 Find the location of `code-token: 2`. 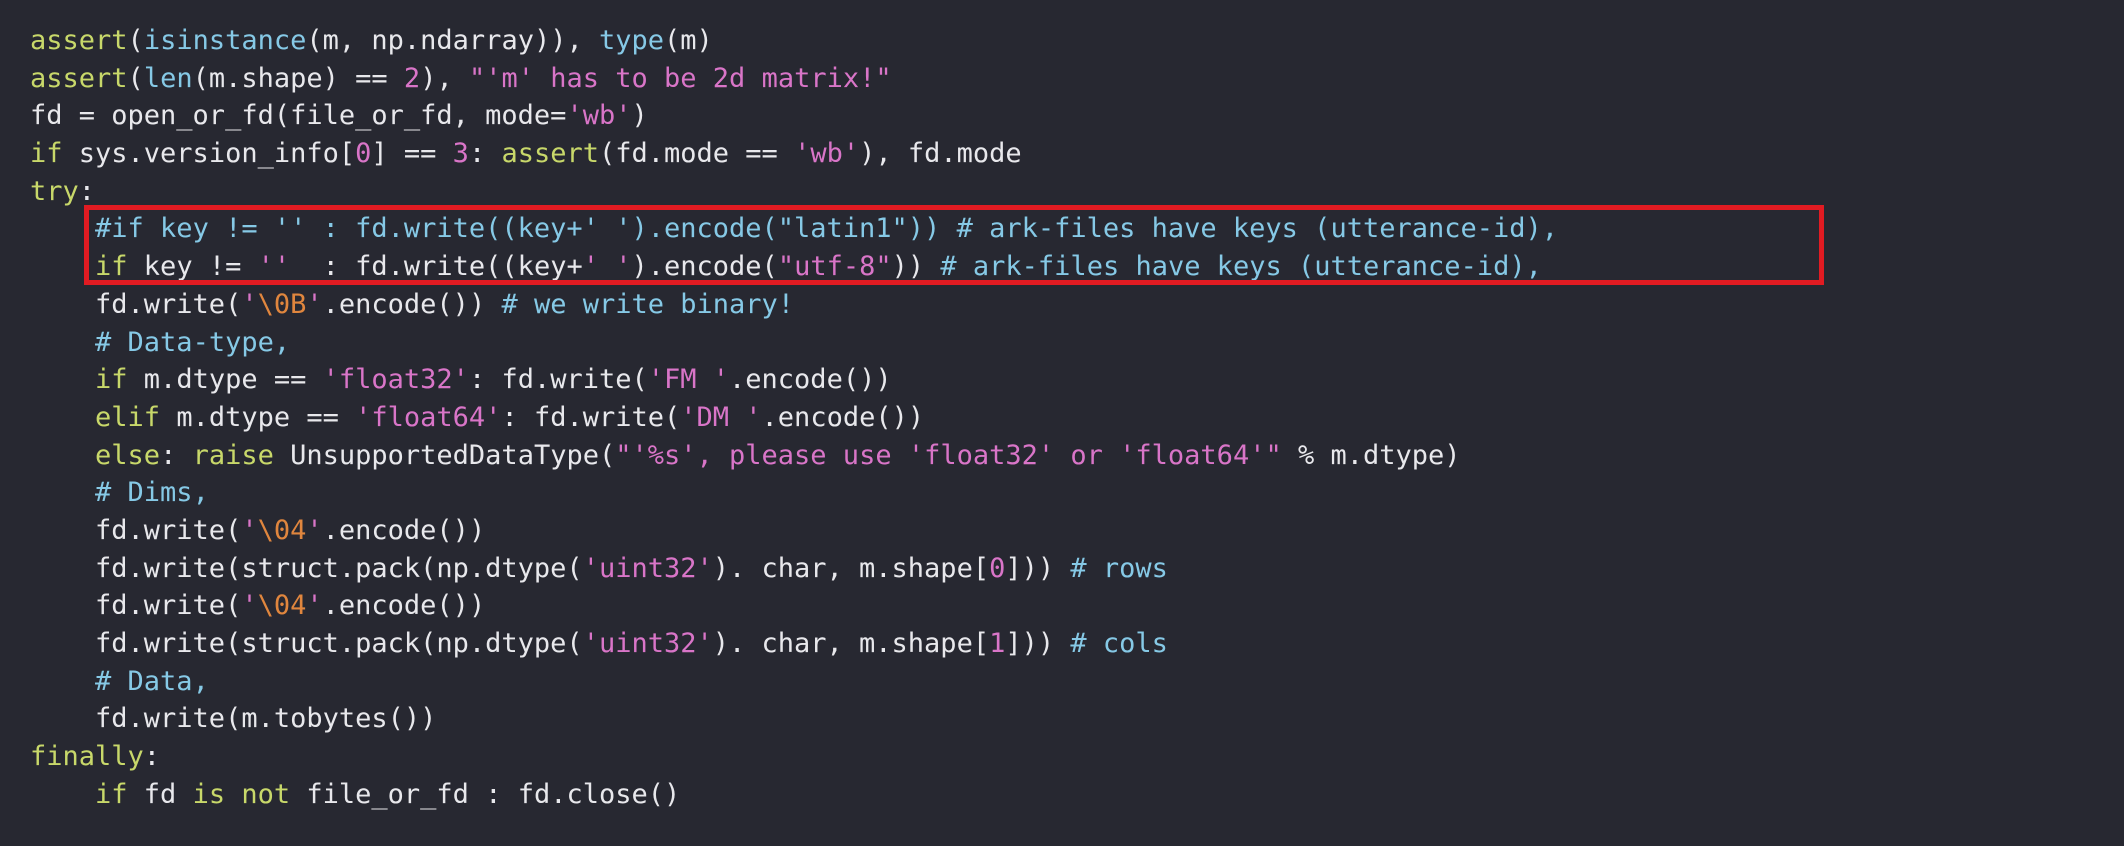

code-token: 2 is located at coordinates (412, 78).